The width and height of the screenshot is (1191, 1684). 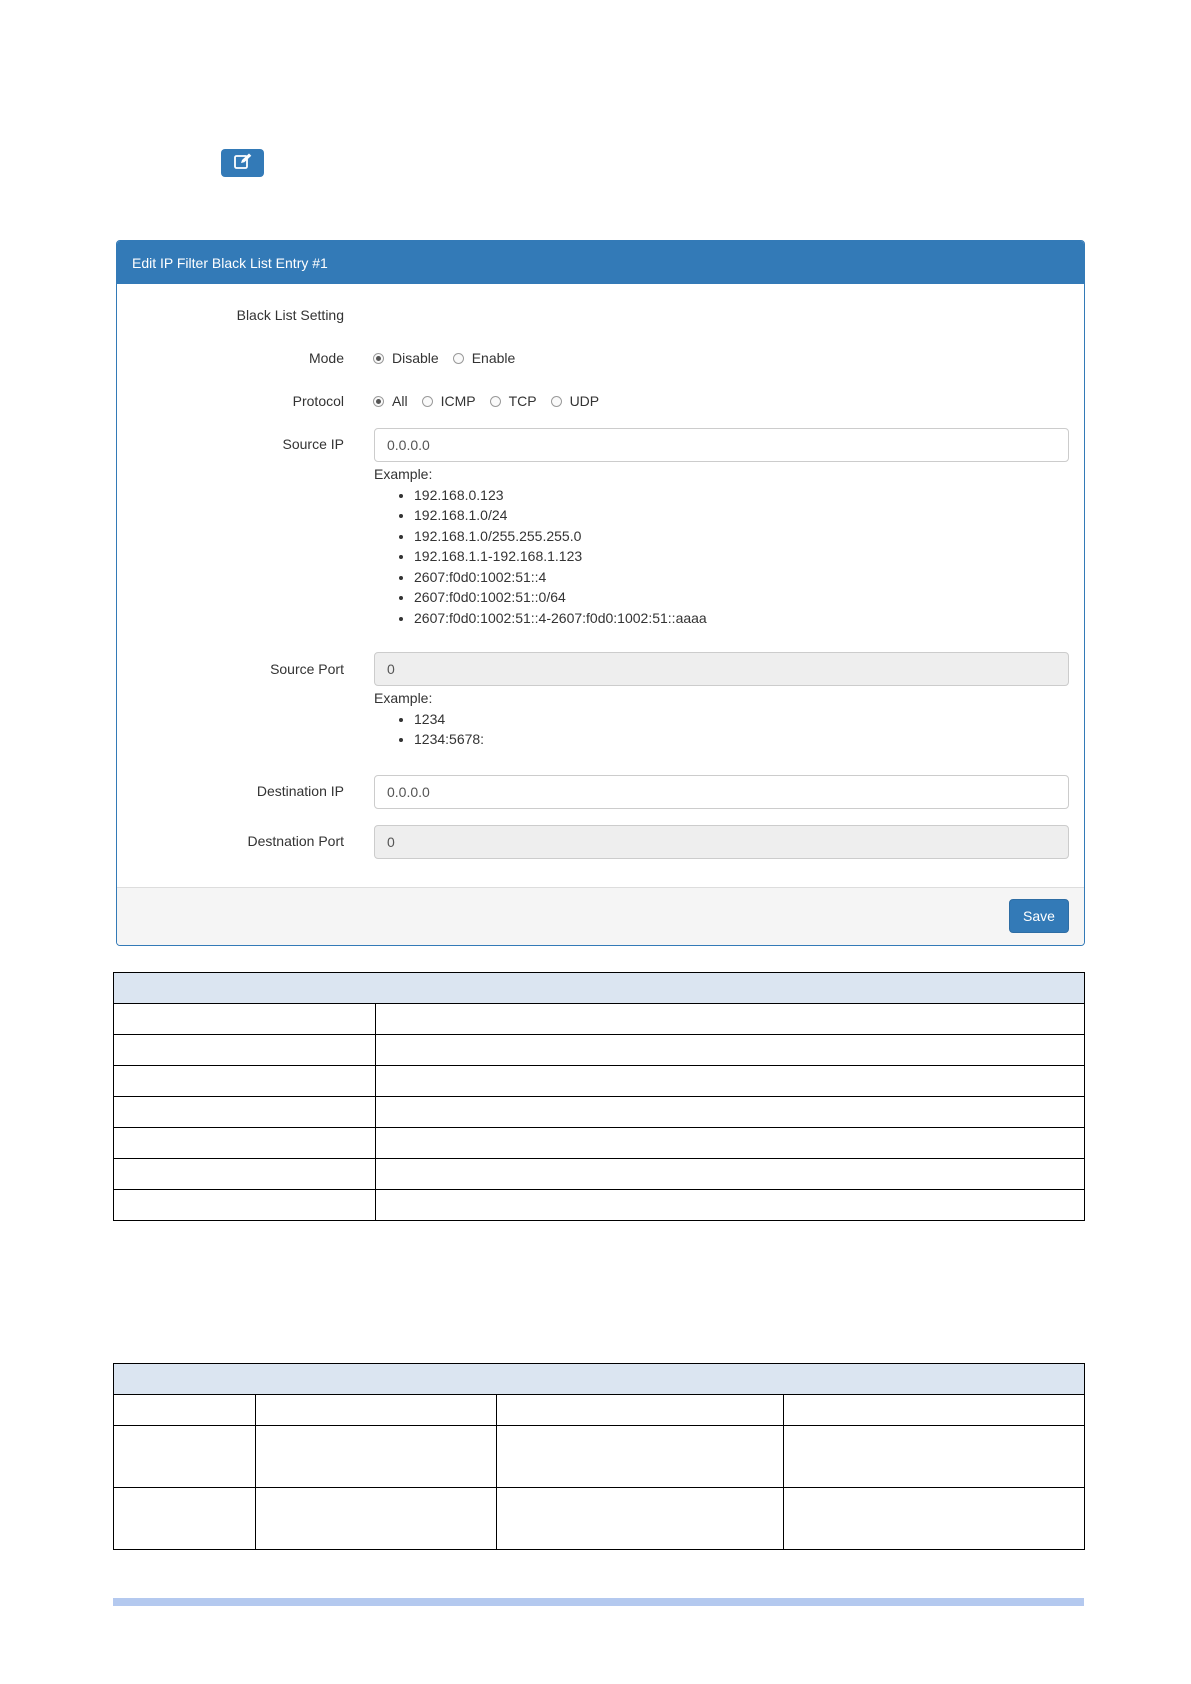 What do you see at coordinates (556, 401) in the screenshot?
I see `protocol-udp-radio` at bounding box center [556, 401].